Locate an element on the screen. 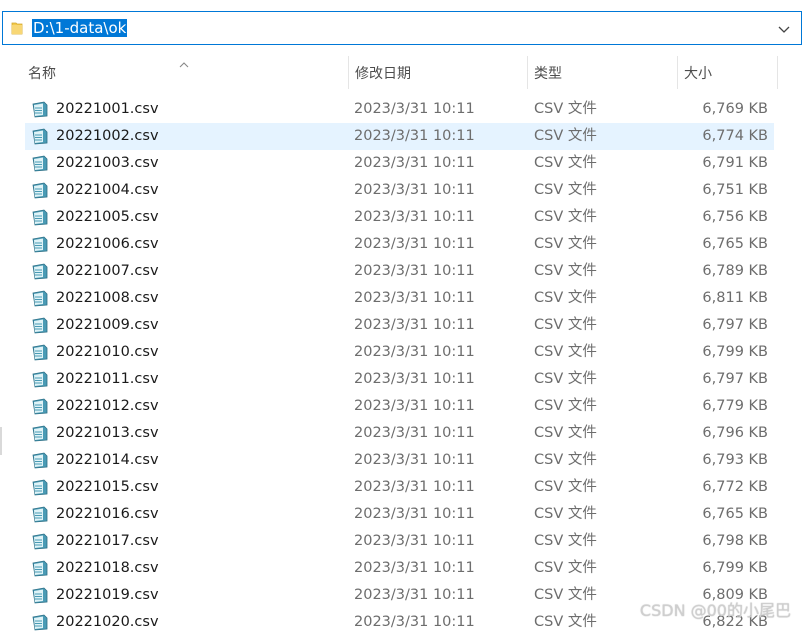 The width and height of the screenshot is (805, 631). file-name: 20221019.csv is located at coordinates (107, 595).